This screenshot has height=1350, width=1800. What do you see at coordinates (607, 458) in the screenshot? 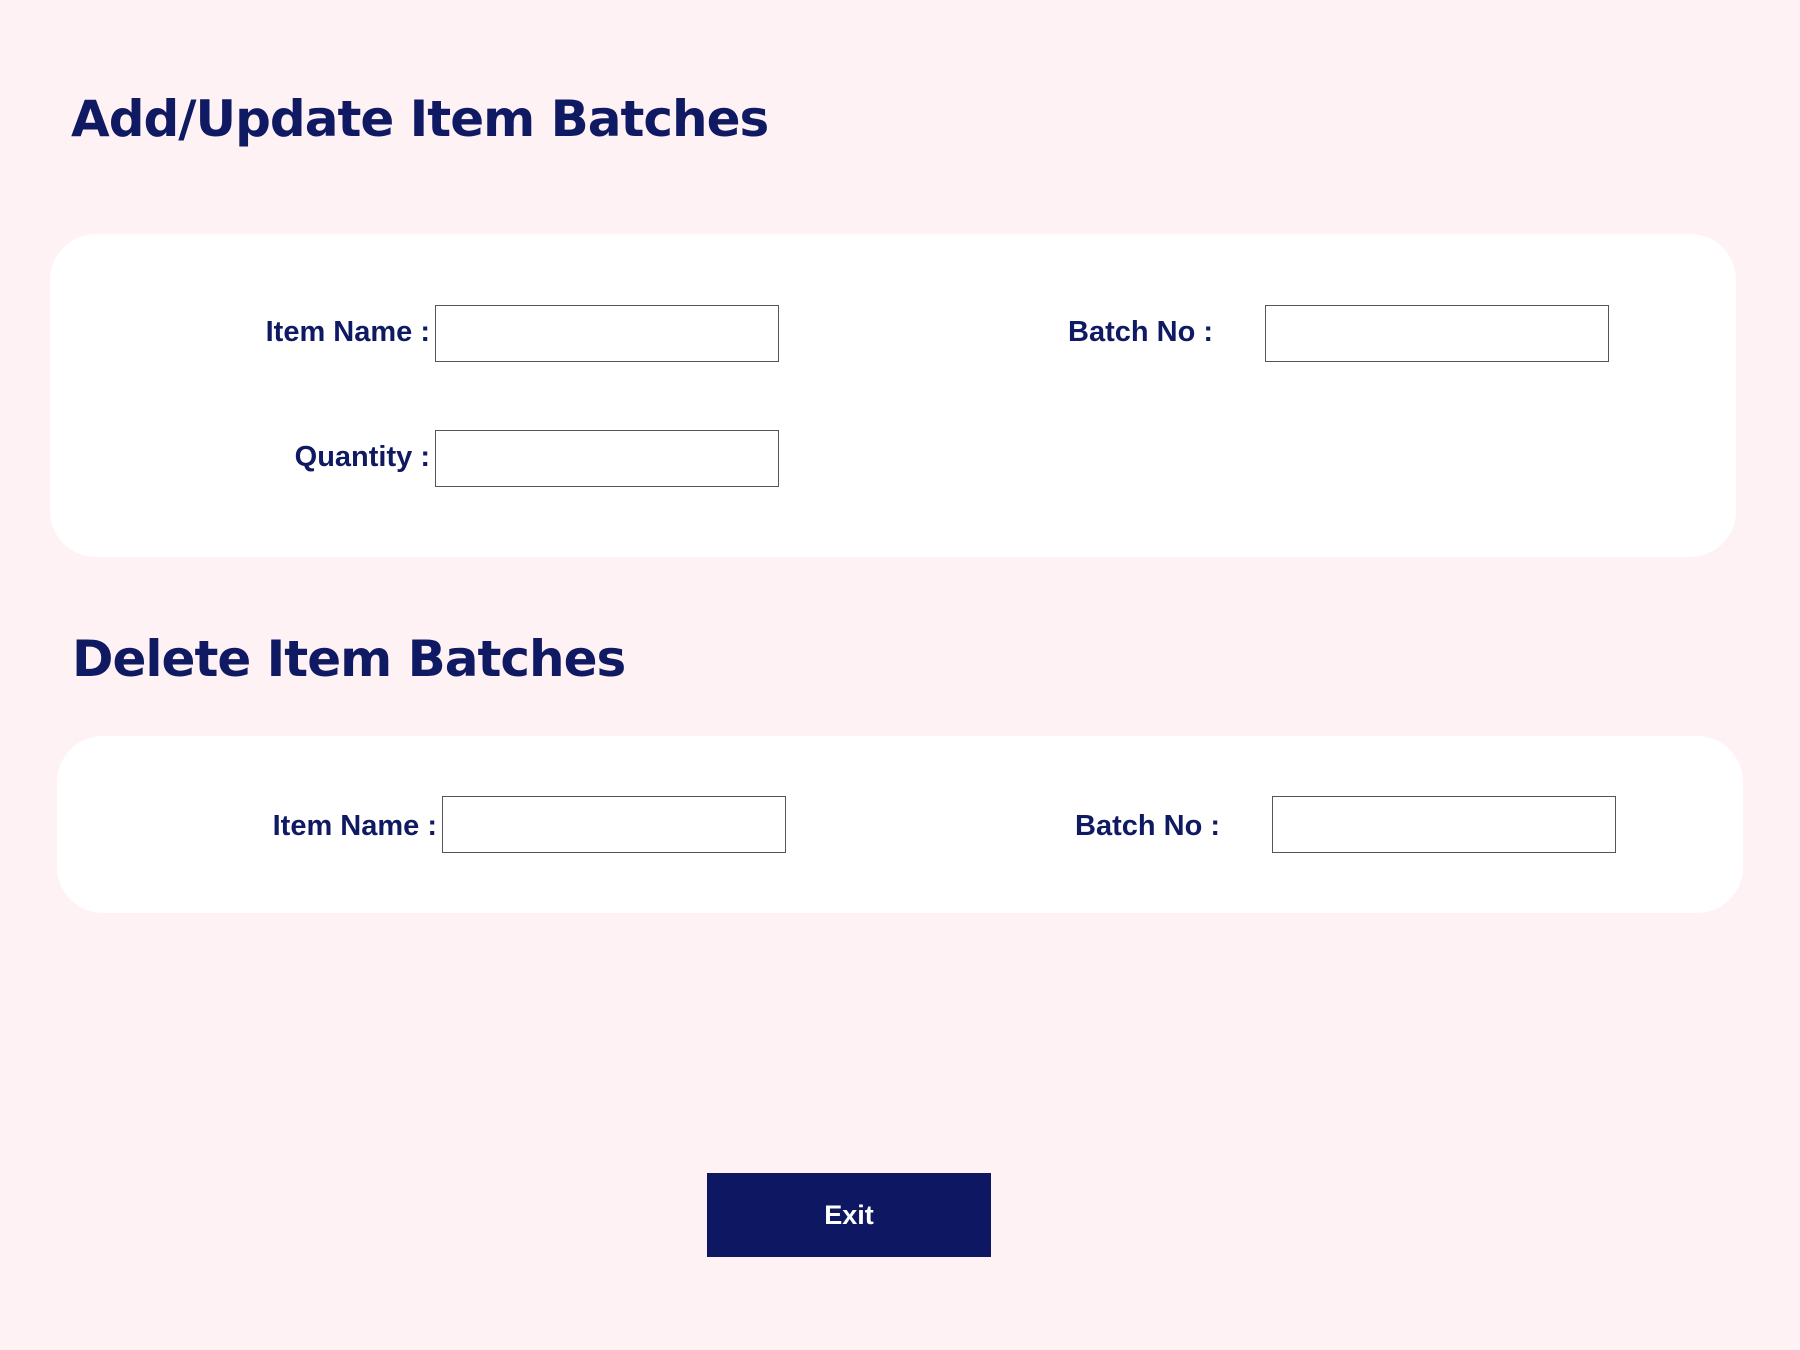
I see `quantity-input` at bounding box center [607, 458].